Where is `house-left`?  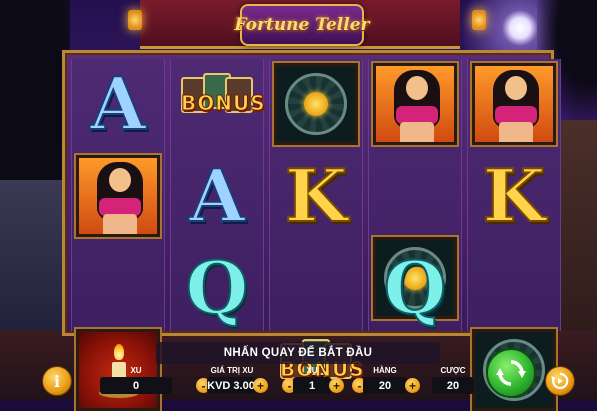
house-left is located at coordinates (35, 260).